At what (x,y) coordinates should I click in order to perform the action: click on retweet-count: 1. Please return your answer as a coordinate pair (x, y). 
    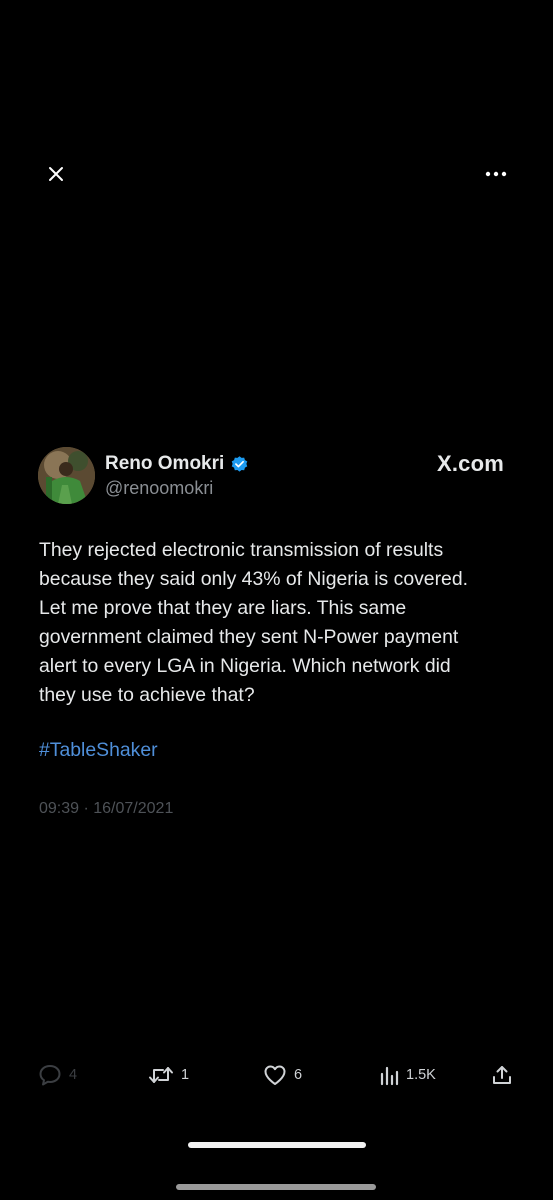
    Looking at the image, I should click on (185, 1075).